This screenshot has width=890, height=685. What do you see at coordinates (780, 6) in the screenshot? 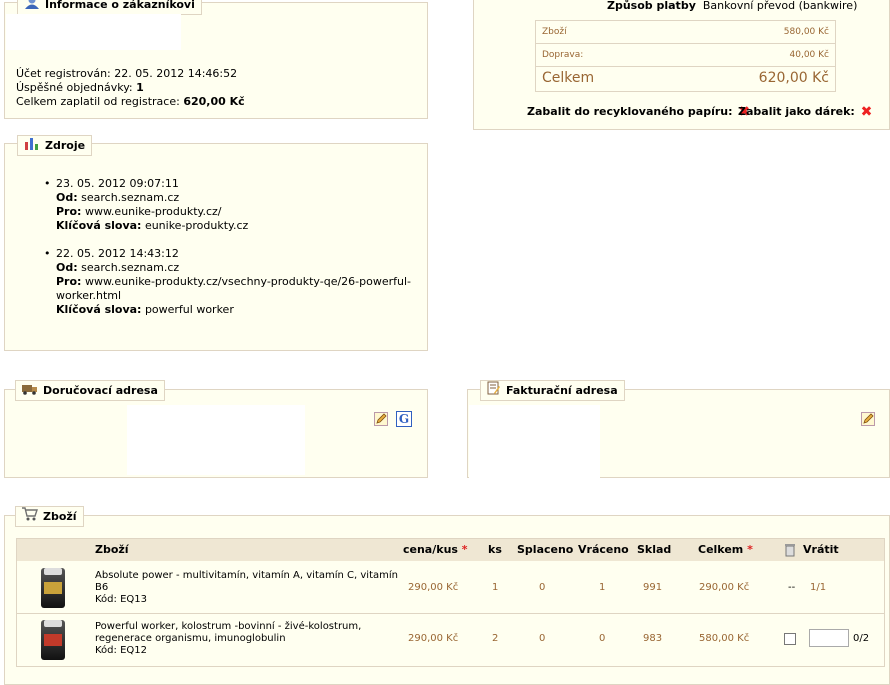
I see `payment-method-value: Bankovní převod (bankwire)` at bounding box center [780, 6].